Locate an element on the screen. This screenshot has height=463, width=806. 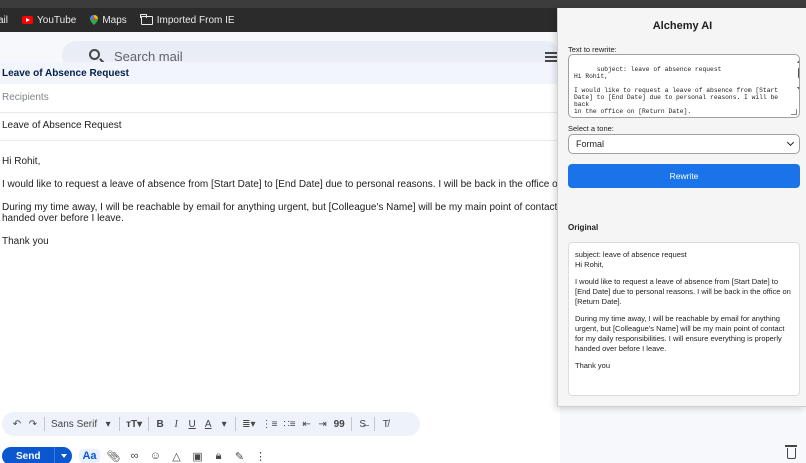
strikethrough-icon: S̶ is located at coordinates (363, 424).